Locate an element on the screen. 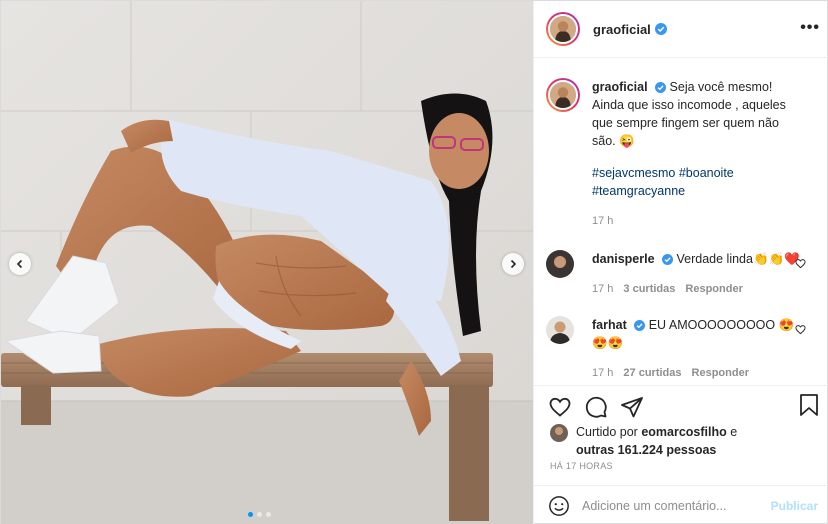  comment-username: danisperle is located at coordinates (623, 259).